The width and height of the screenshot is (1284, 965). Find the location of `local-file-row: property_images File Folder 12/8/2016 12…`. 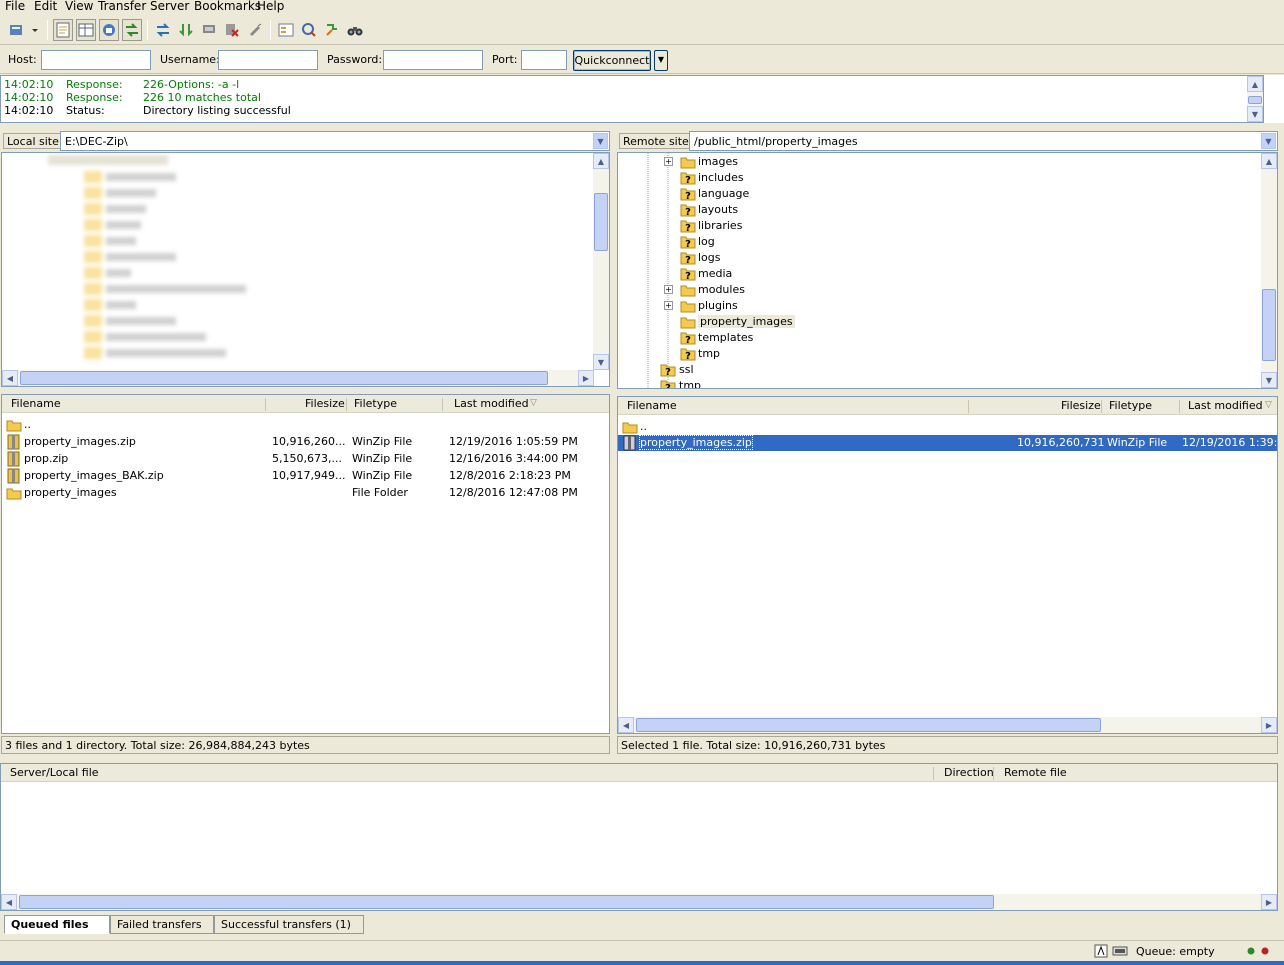

local-file-row: property_images File Folder 12/8/2016 12… is located at coordinates (302, 493).